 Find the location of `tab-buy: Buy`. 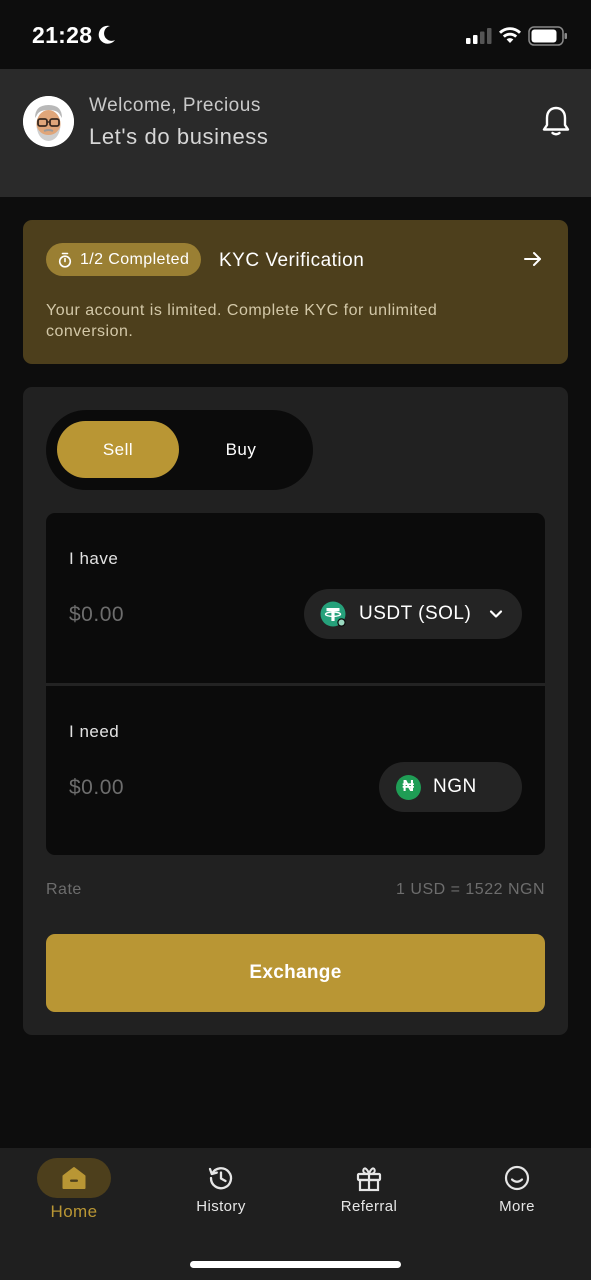

tab-buy: Buy is located at coordinates (241, 449).